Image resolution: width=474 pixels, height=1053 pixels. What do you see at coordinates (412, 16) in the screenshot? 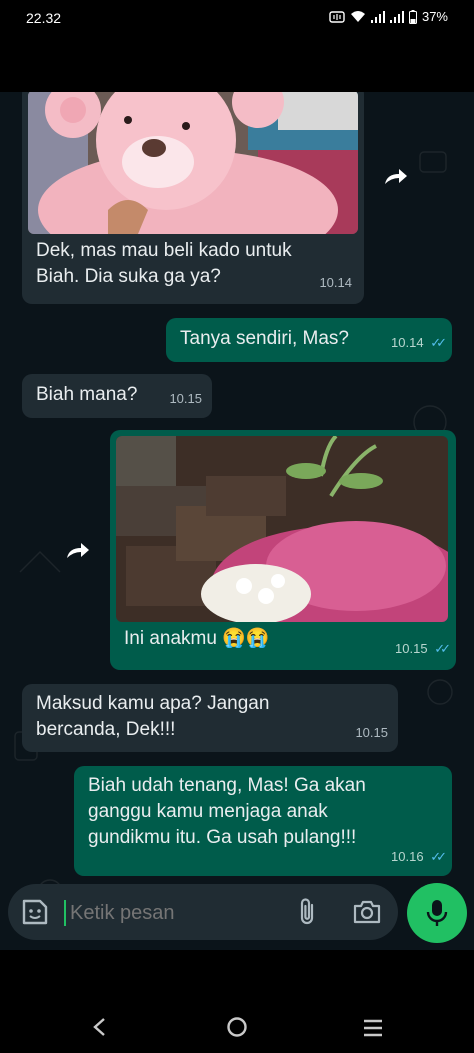
I see `battery-icon` at bounding box center [412, 16].